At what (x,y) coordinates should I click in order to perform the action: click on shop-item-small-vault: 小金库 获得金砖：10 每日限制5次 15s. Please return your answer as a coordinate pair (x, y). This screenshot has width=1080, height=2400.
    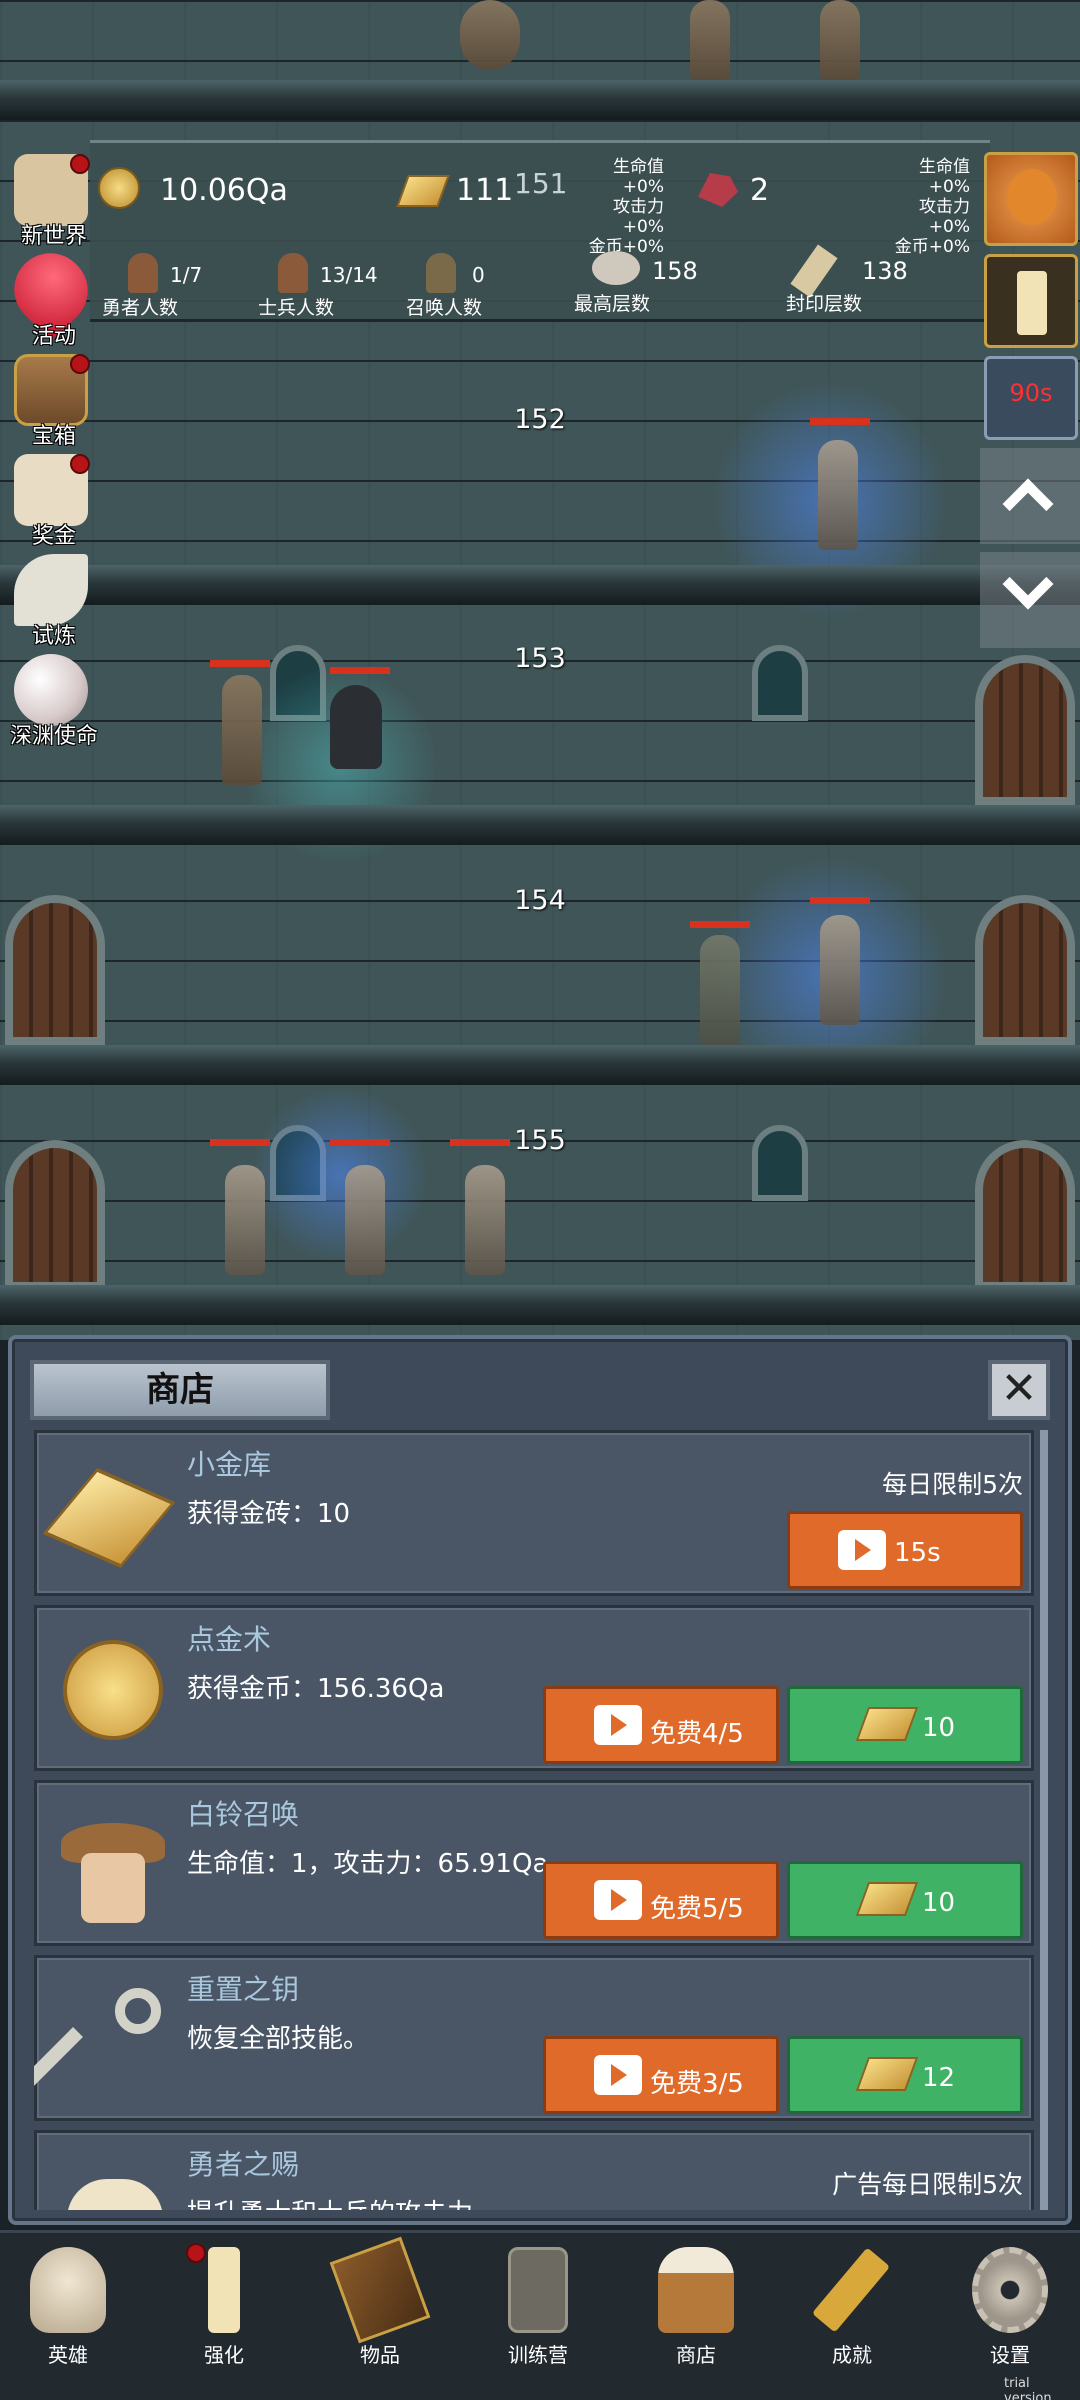
    Looking at the image, I should click on (534, 1513).